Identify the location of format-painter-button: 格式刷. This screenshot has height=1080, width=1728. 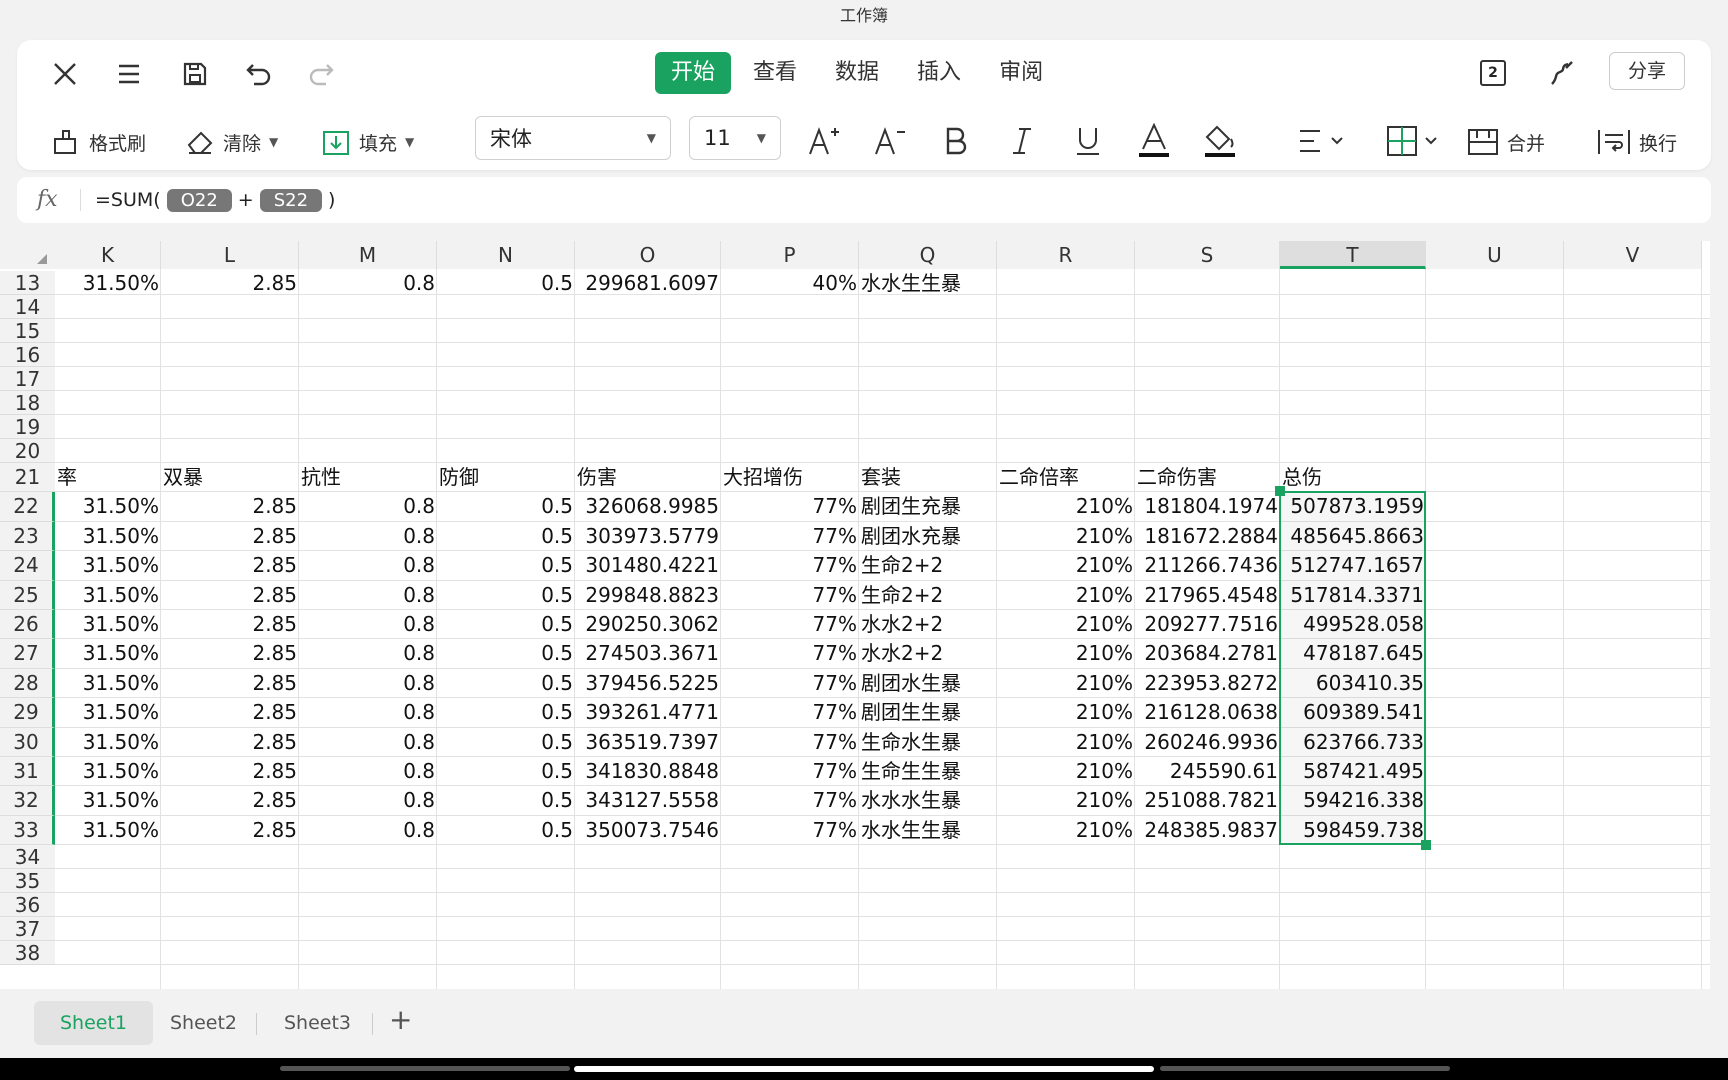
(98, 142).